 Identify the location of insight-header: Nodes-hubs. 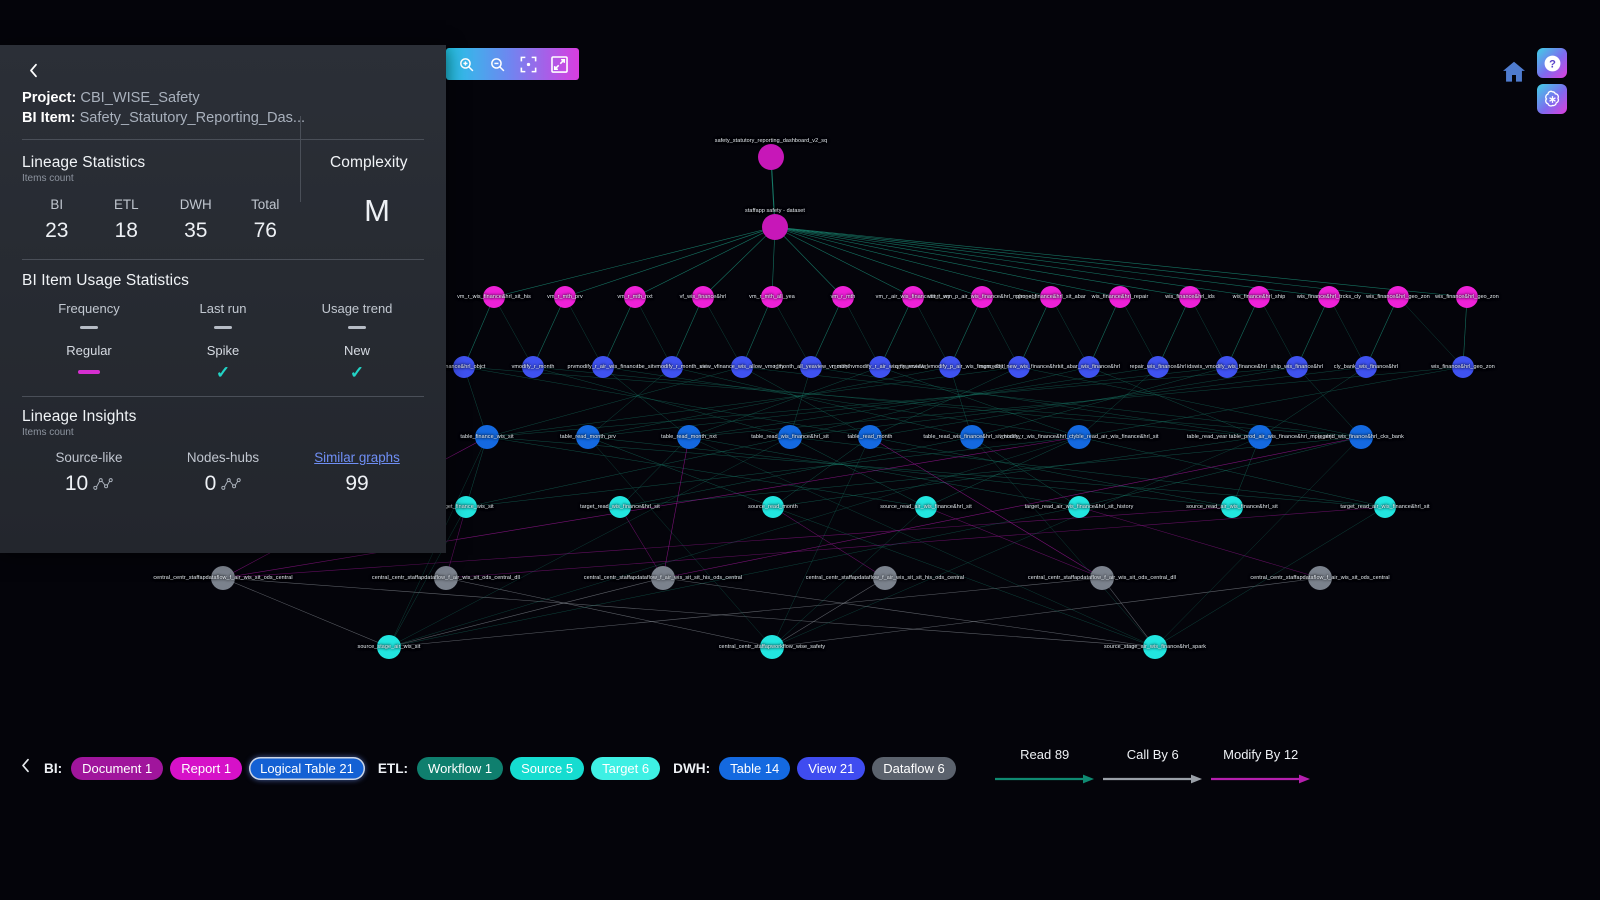
(223, 457).